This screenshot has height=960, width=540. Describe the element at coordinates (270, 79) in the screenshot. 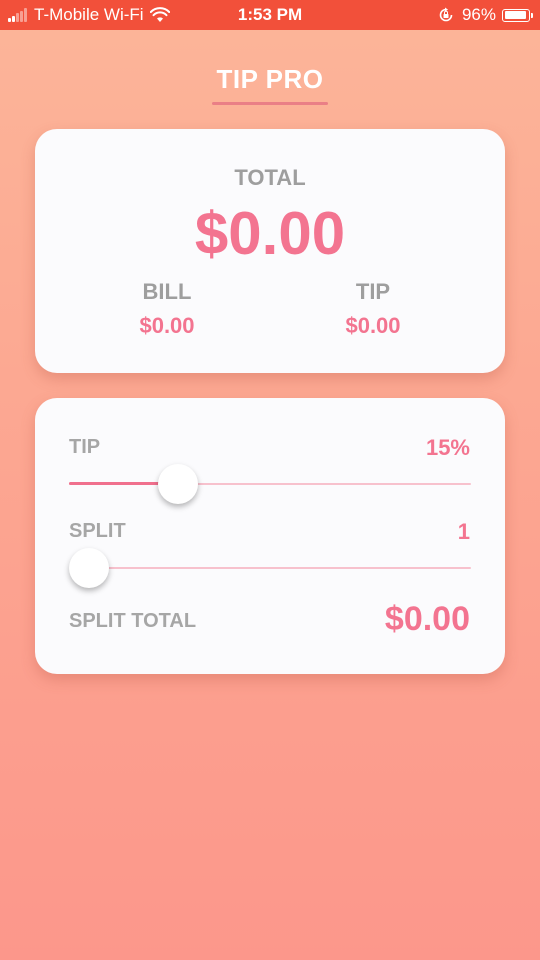

I see `app-title: TIP PRO` at that location.